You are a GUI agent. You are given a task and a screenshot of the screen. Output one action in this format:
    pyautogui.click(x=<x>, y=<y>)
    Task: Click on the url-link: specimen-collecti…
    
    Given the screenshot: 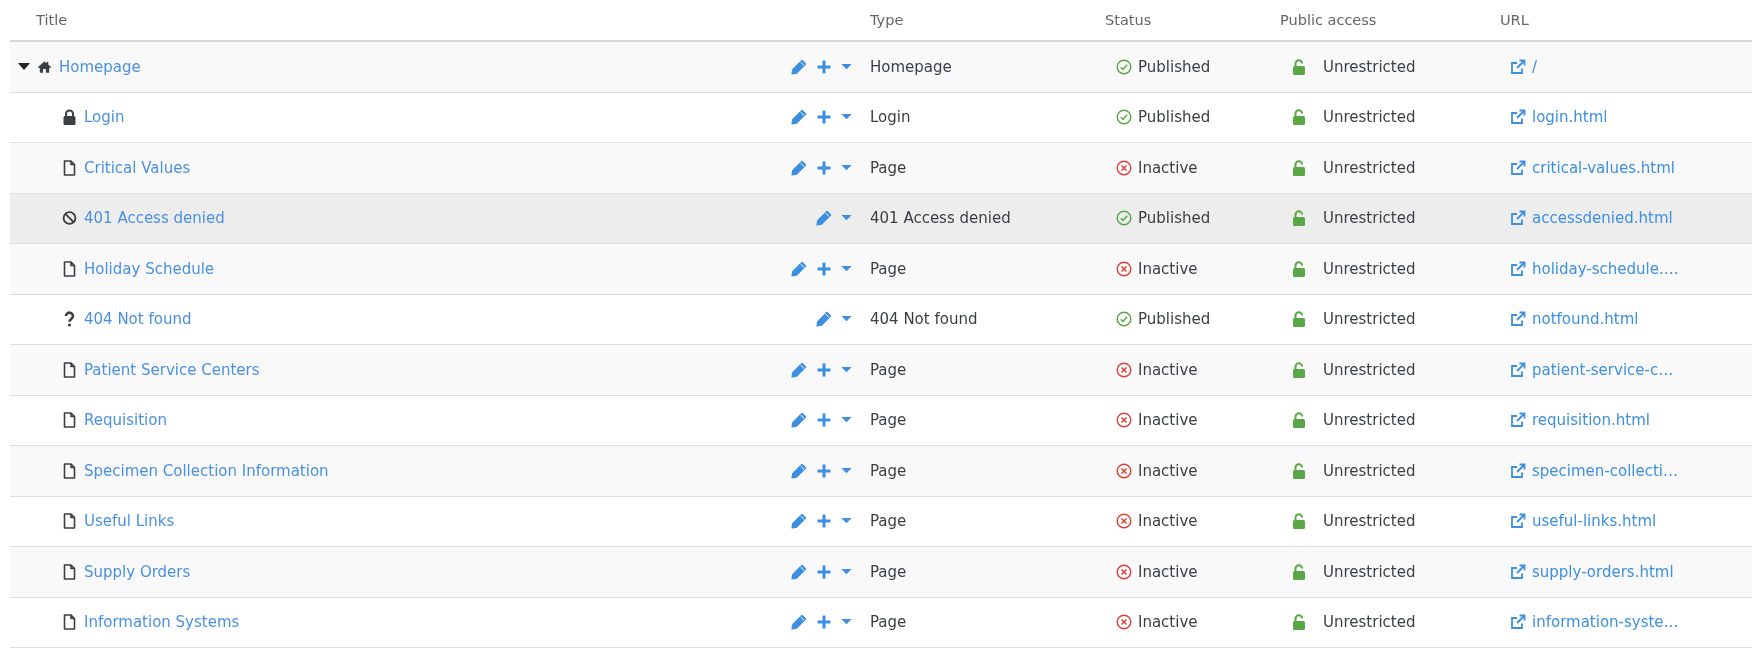 What is the action you would take?
    pyautogui.click(x=1605, y=470)
    